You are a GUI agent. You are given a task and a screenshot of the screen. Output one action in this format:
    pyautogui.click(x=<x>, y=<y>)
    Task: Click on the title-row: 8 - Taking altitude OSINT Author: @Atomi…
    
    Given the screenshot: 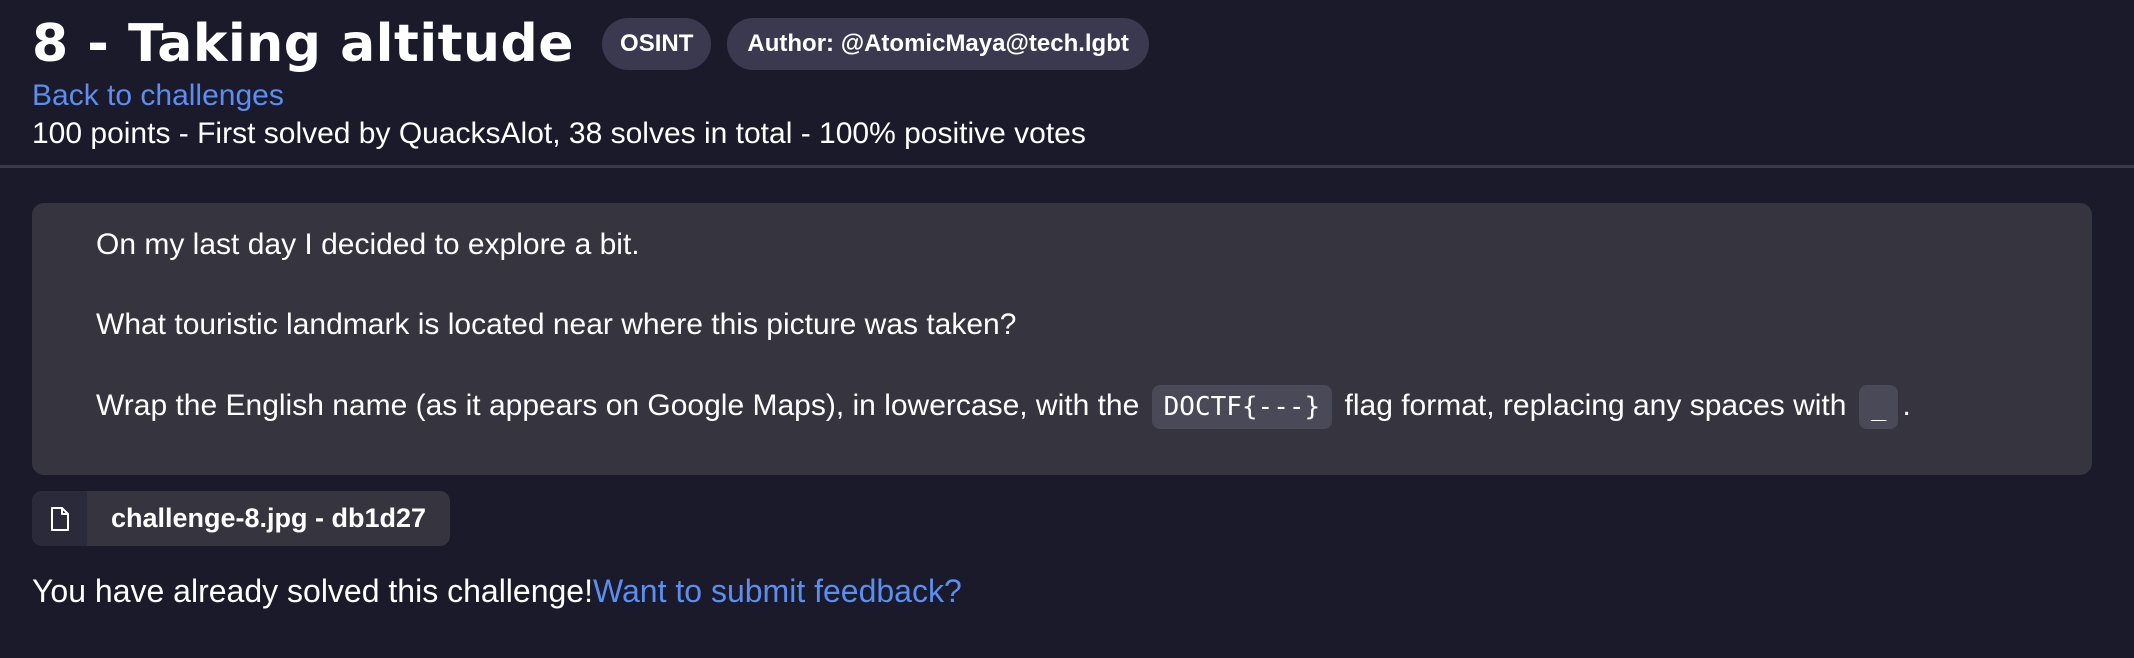 What is the action you would take?
    pyautogui.click(x=590, y=44)
    